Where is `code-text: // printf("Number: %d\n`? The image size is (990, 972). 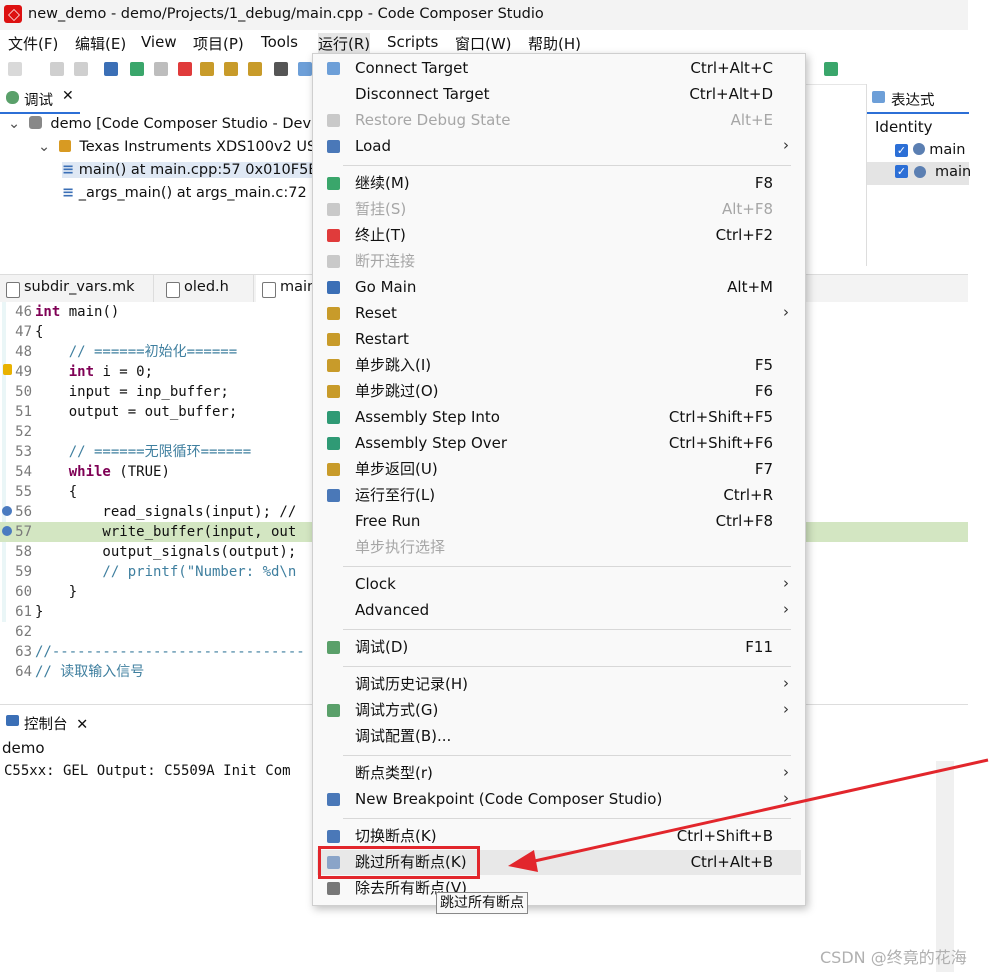 code-text: // printf("Number: %d\n is located at coordinates (166, 572).